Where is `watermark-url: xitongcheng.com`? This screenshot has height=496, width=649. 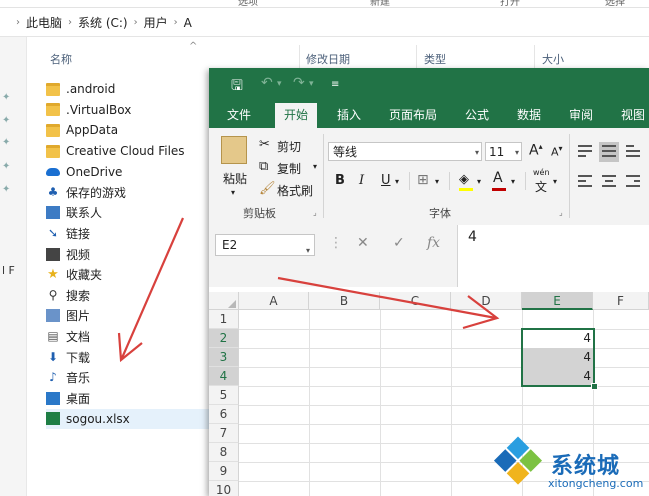
watermark-url: xitongcheng.com is located at coordinates (596, 483).